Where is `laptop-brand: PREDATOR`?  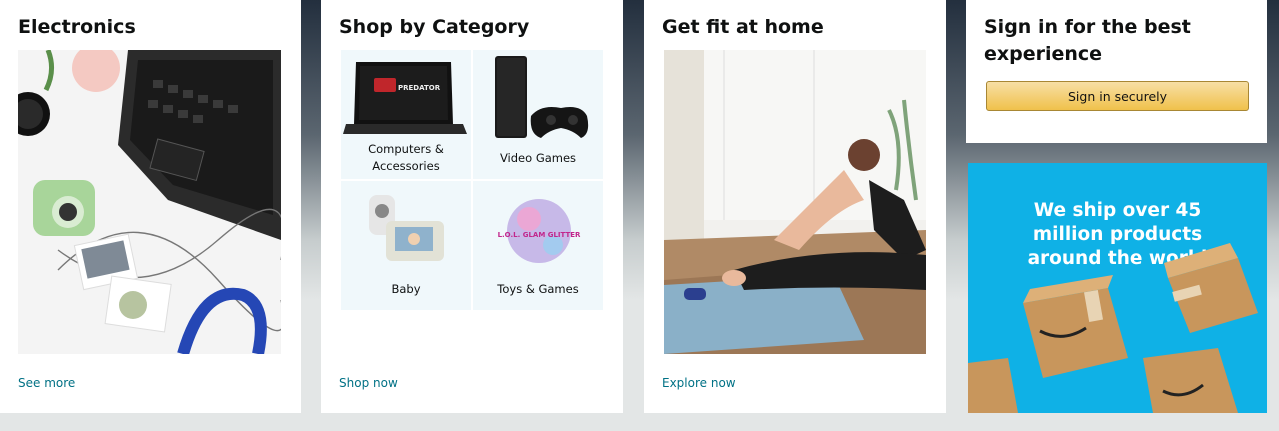 laptop-brand: PREDATOR is located at coordinates (419, 88).